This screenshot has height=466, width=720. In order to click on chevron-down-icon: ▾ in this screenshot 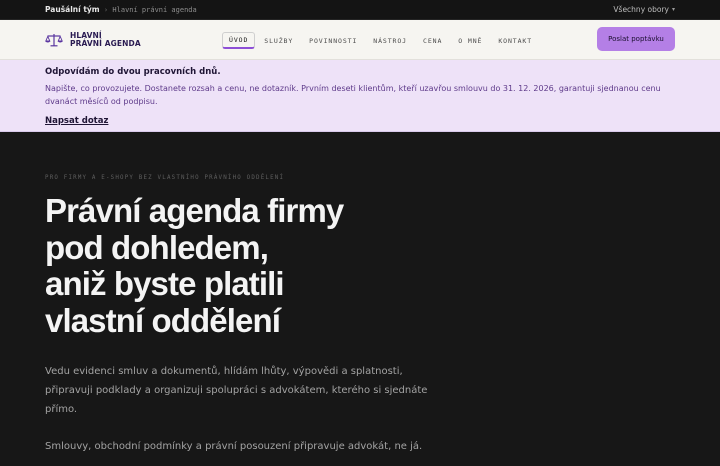, I will do `click(673, 9)`.